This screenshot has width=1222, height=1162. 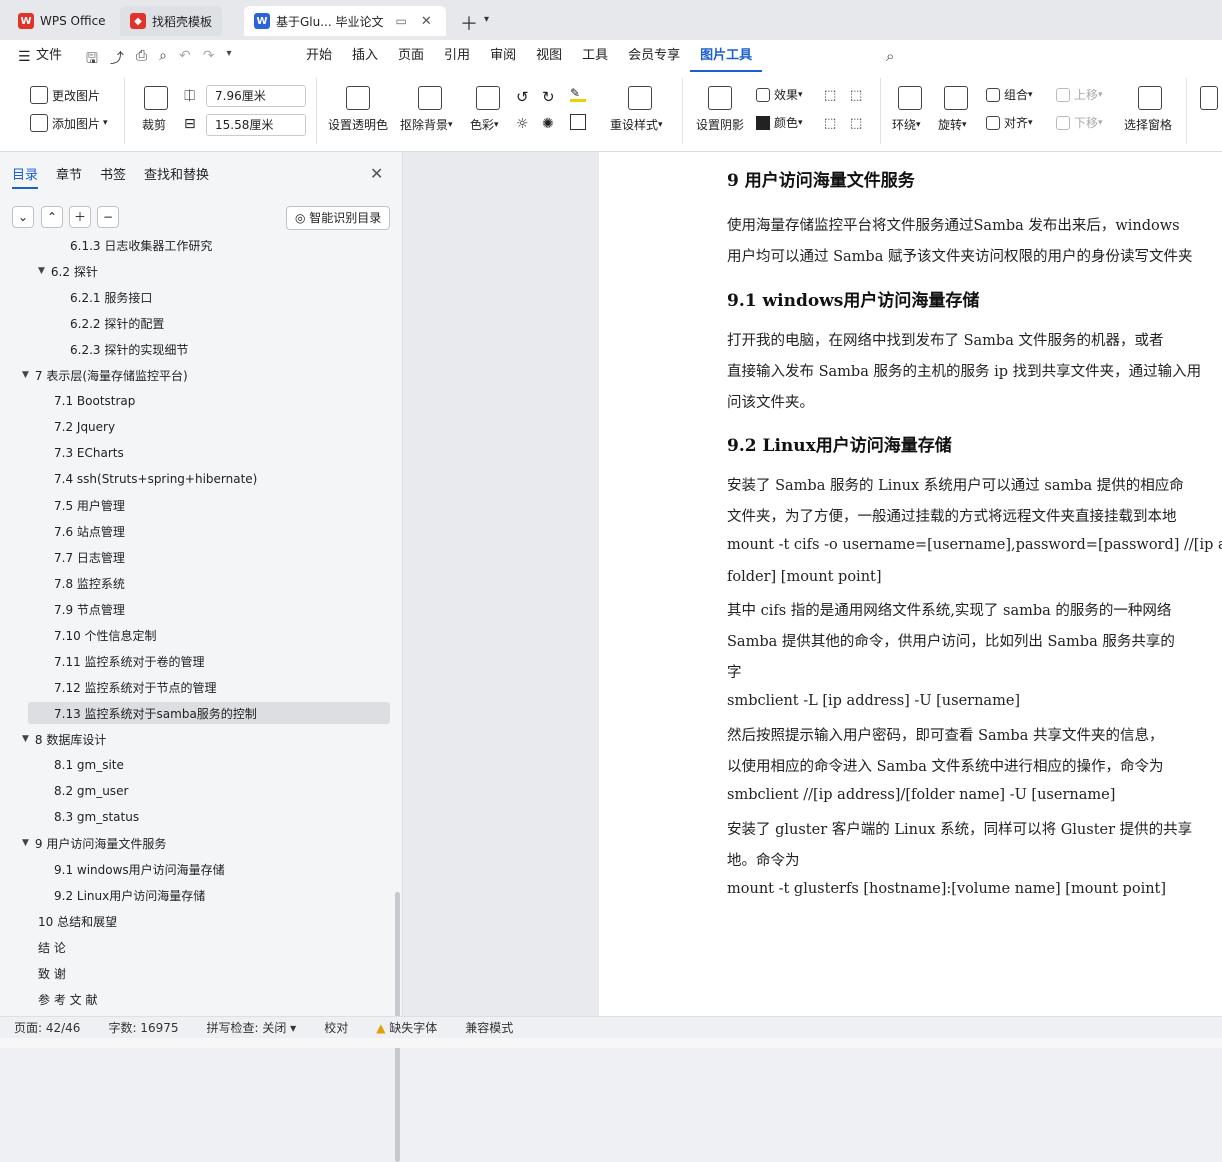 What do you see at coordinates (92, 60) in the screenshot?
I see `save-icon: 🖫` at bounding box center [92, 60].